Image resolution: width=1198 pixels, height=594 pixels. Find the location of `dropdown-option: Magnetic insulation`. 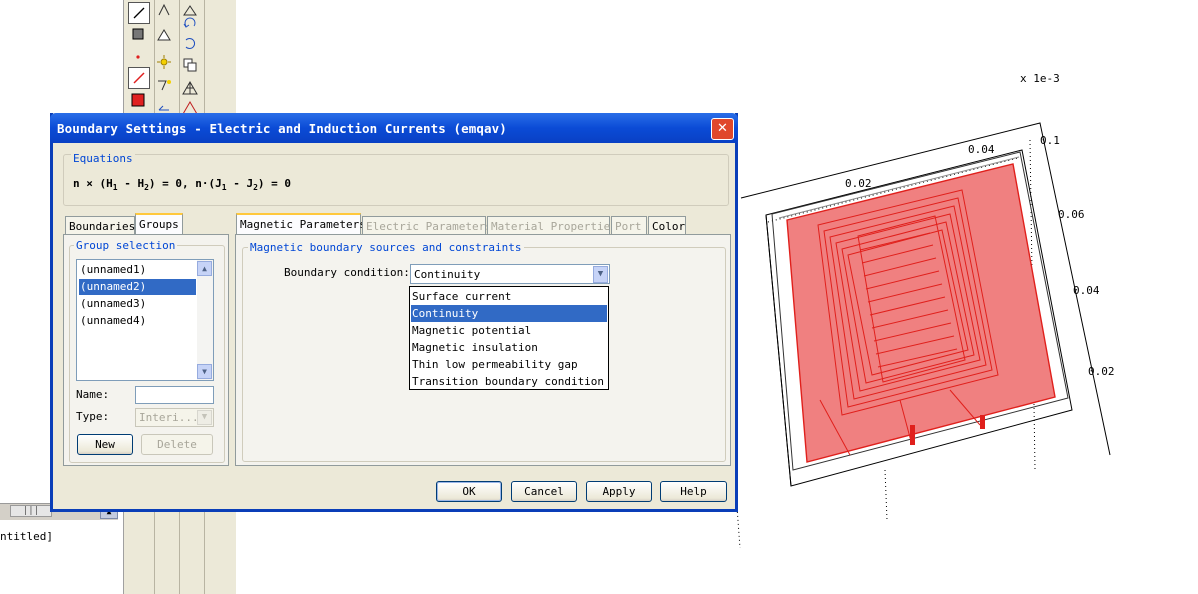

dropdown-option: Magnetic insulation is located at coordinates (509, 347).